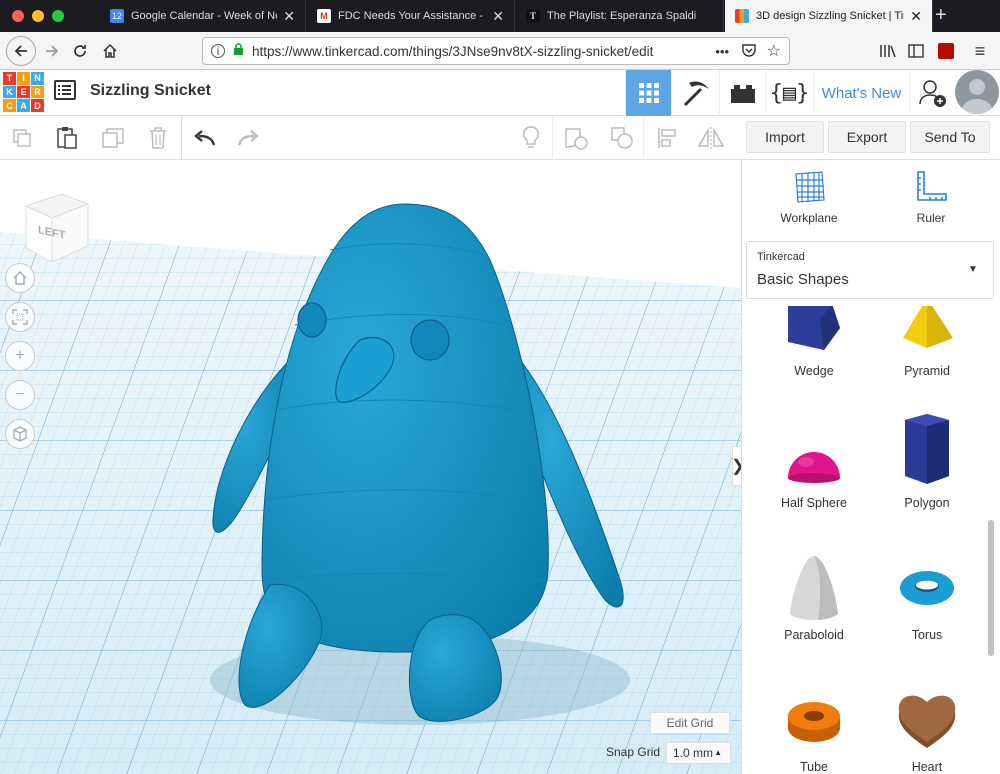 The height and width of the screenshot is (774, 1000). What do you see at coordinates (927, 596) in the screenshot?
I see `shape-torus: Torus` at bounding box center [927, 596].